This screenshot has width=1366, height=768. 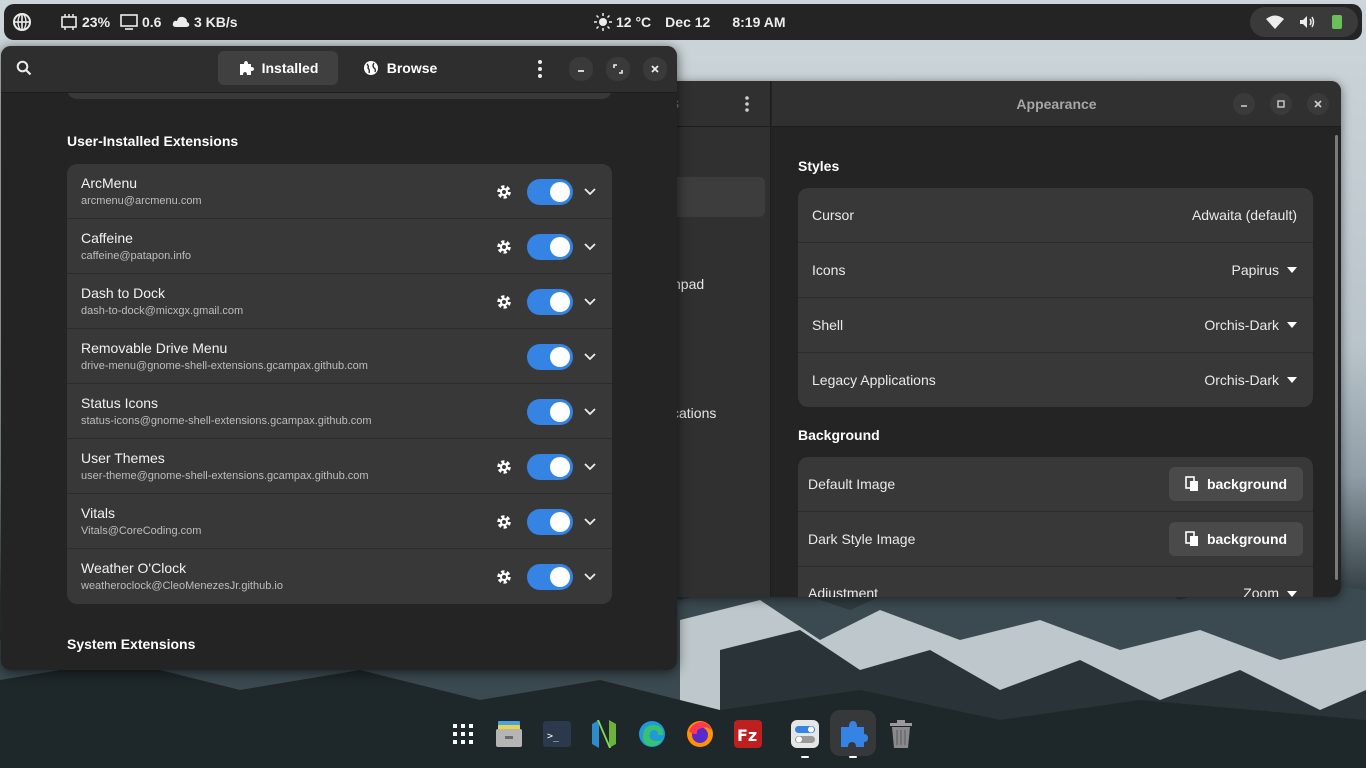 I want to click on dock-app-grid, so click(x=463, y=734).